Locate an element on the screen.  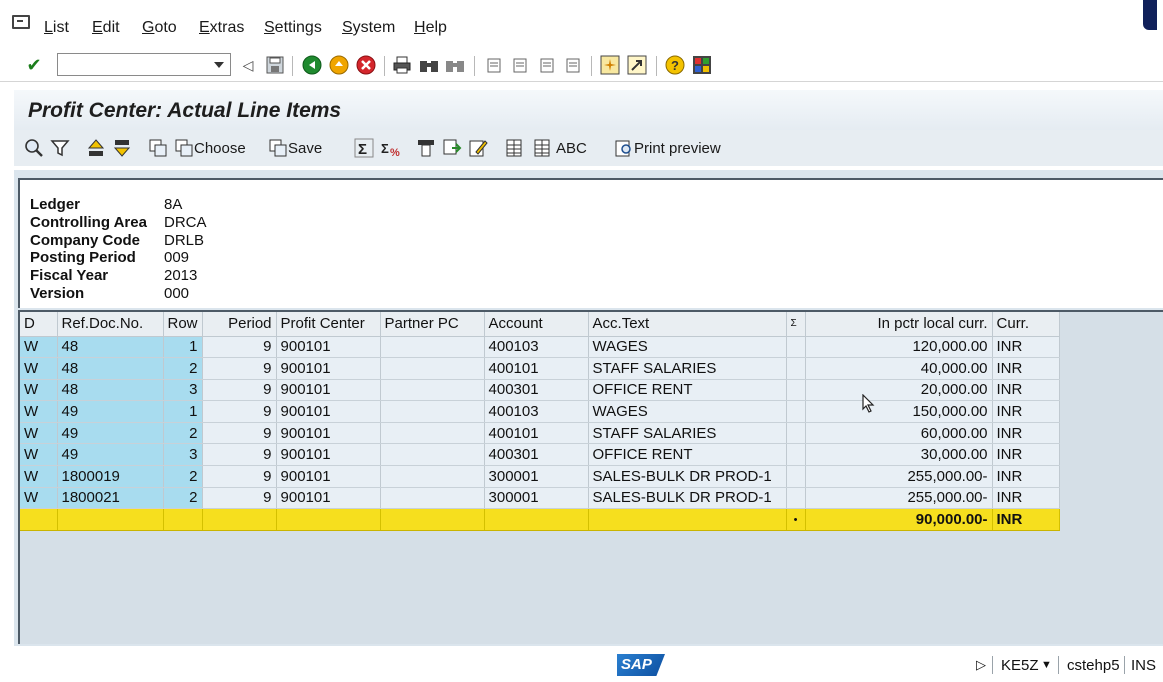
print-preview-button: Print preview is located at coordinates (667, 148).